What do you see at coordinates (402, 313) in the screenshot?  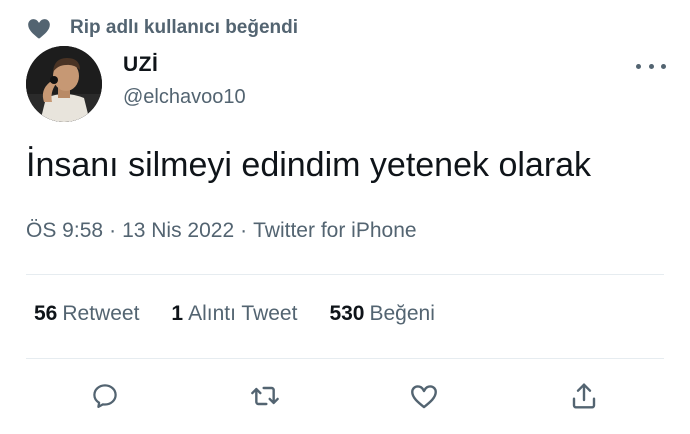 I see `stat-label: Beğeni` at bounding box center [402, 313].